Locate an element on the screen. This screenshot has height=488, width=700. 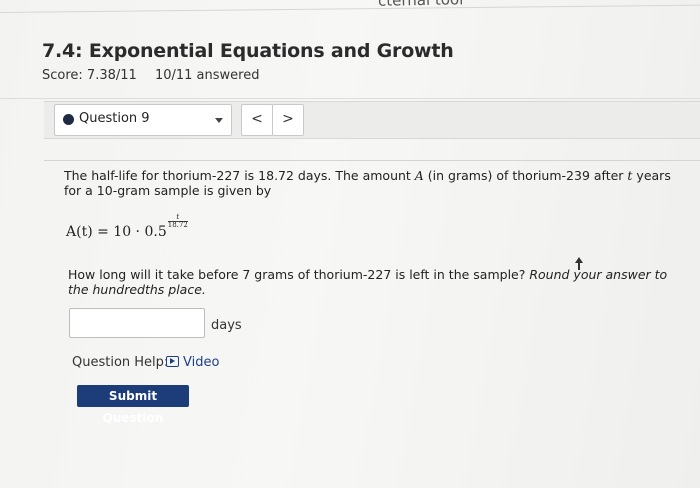
next-question-button: > is located at coordinates (288, 120).